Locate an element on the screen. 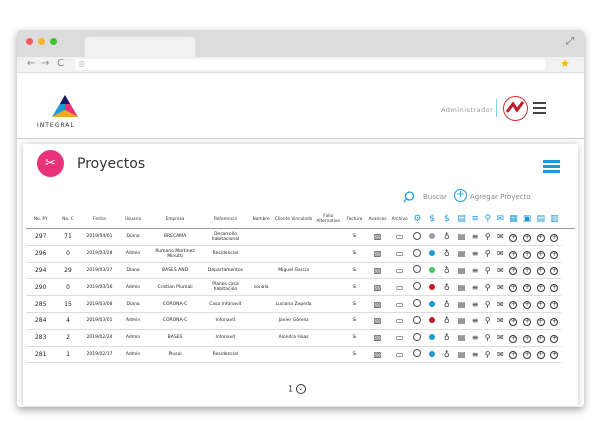  panel-menu-icon is located at coordinates (551, 166).